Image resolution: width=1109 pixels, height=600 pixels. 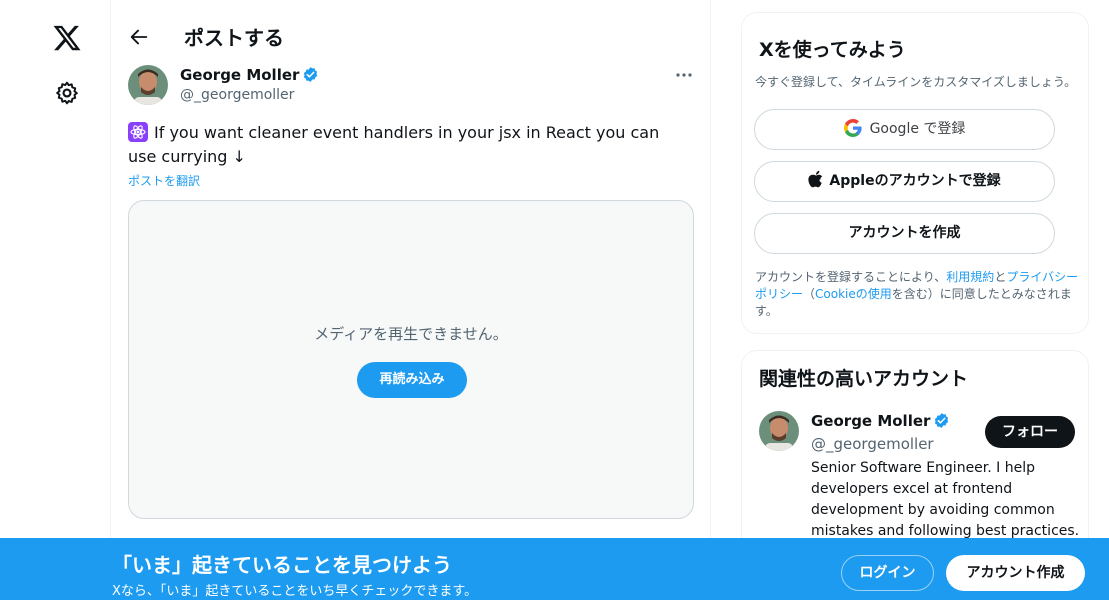 I want to click on media-error-message: メディアを再生できません。, so click(x=411, y=334).